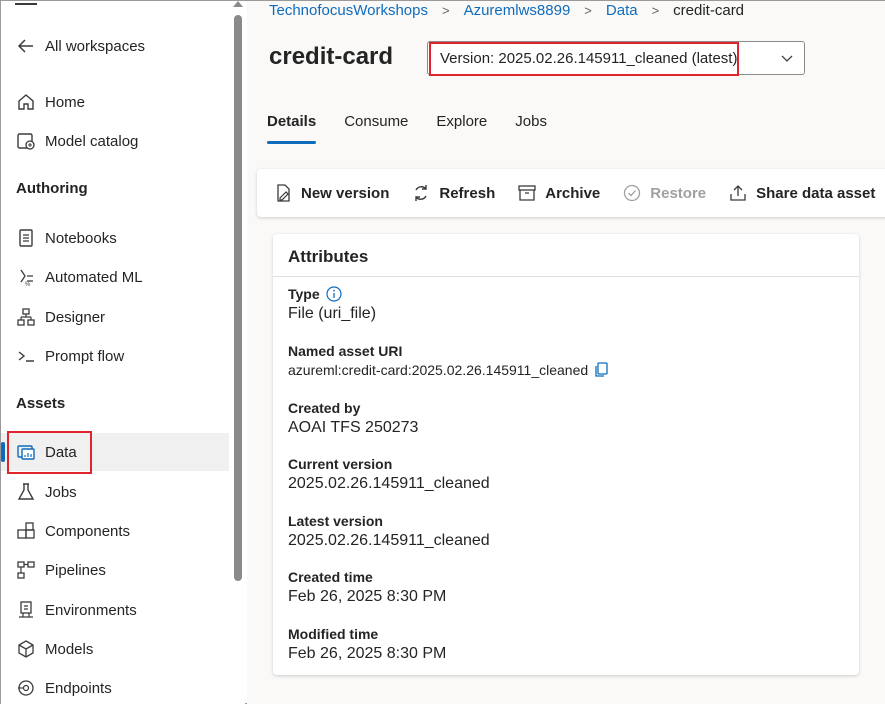  What do you see at coordinates (332, 313) in the screenshot?
I see `type-value: File (uri_file)` at bounding box center [332, 313].